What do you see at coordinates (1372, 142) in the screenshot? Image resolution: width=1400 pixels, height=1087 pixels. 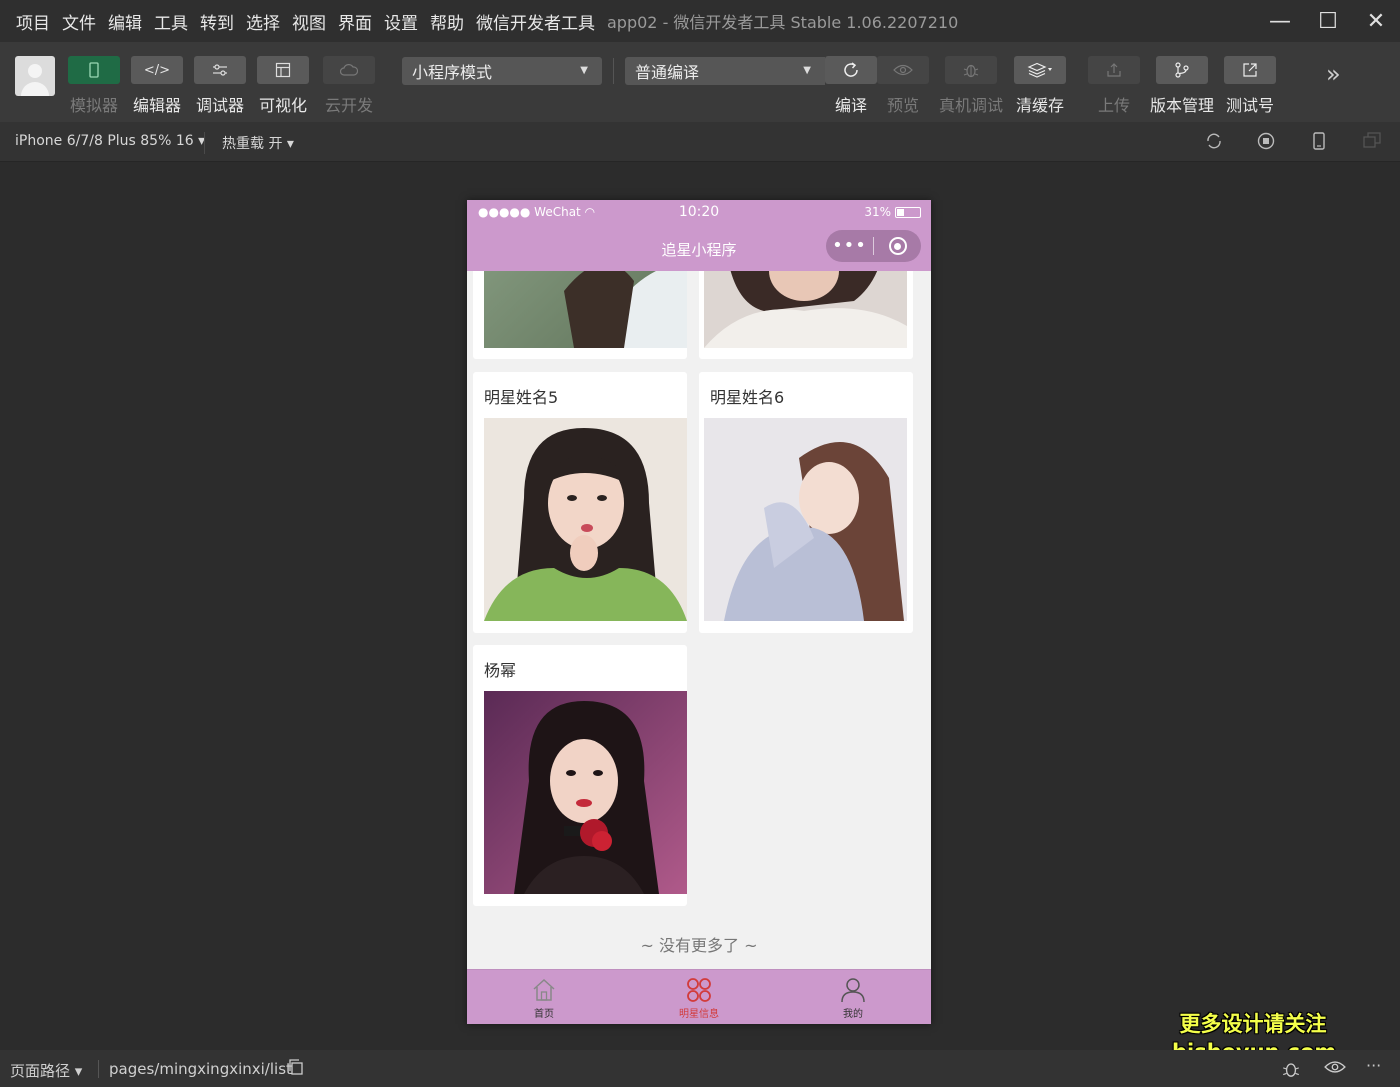 I see `detach-window-icon` at bounding box center [1372, 142].